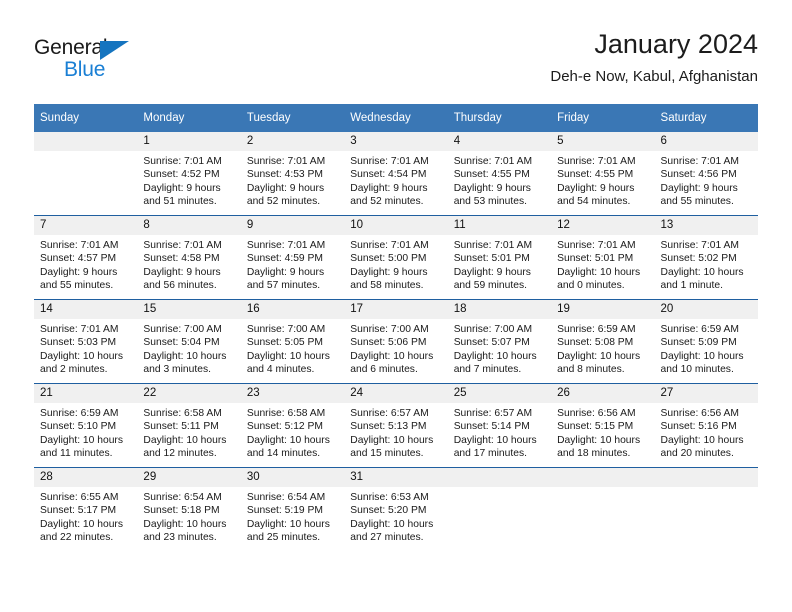  What do you see at coordinates (283, 286) in the screenshot?
I see `daylight-text-line2: and 57 minutes.` at bounding box center [283, 286].